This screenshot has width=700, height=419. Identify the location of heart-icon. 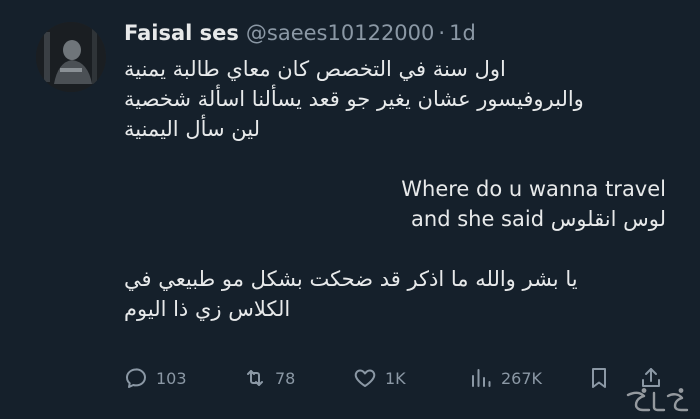
(365, 378).